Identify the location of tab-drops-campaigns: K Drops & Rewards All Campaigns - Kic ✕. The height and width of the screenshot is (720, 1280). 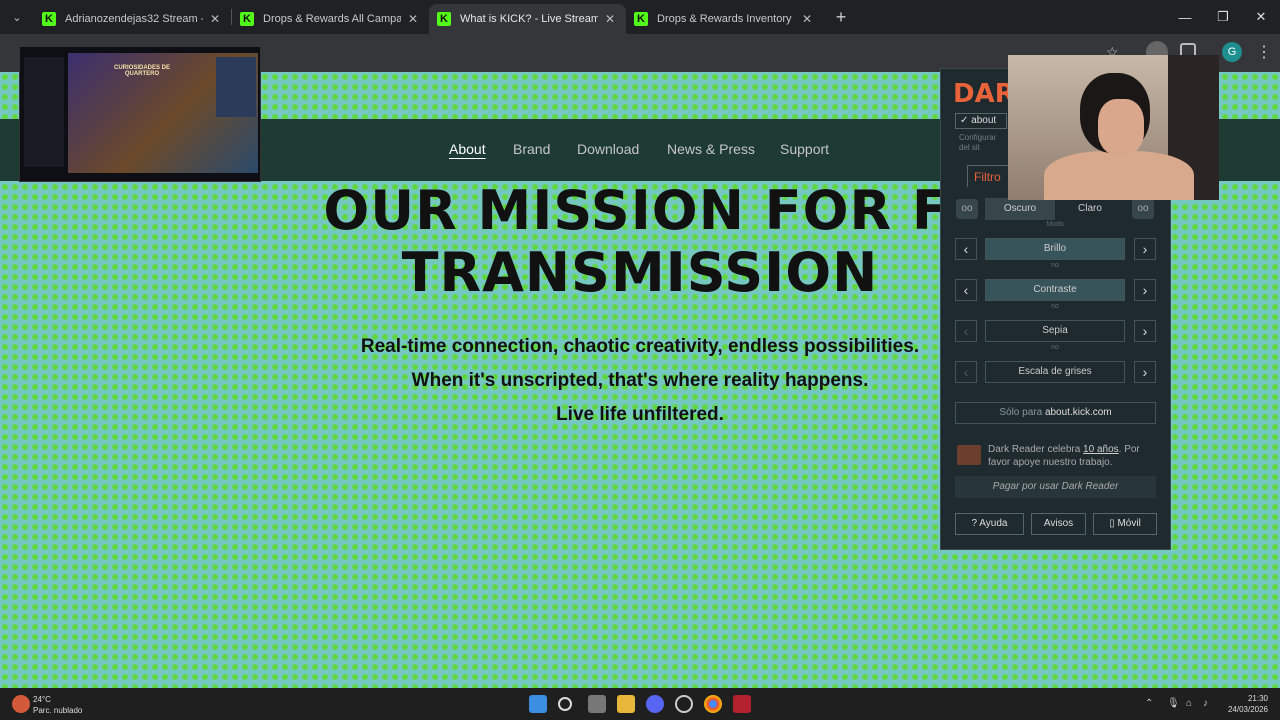
(330, 19).